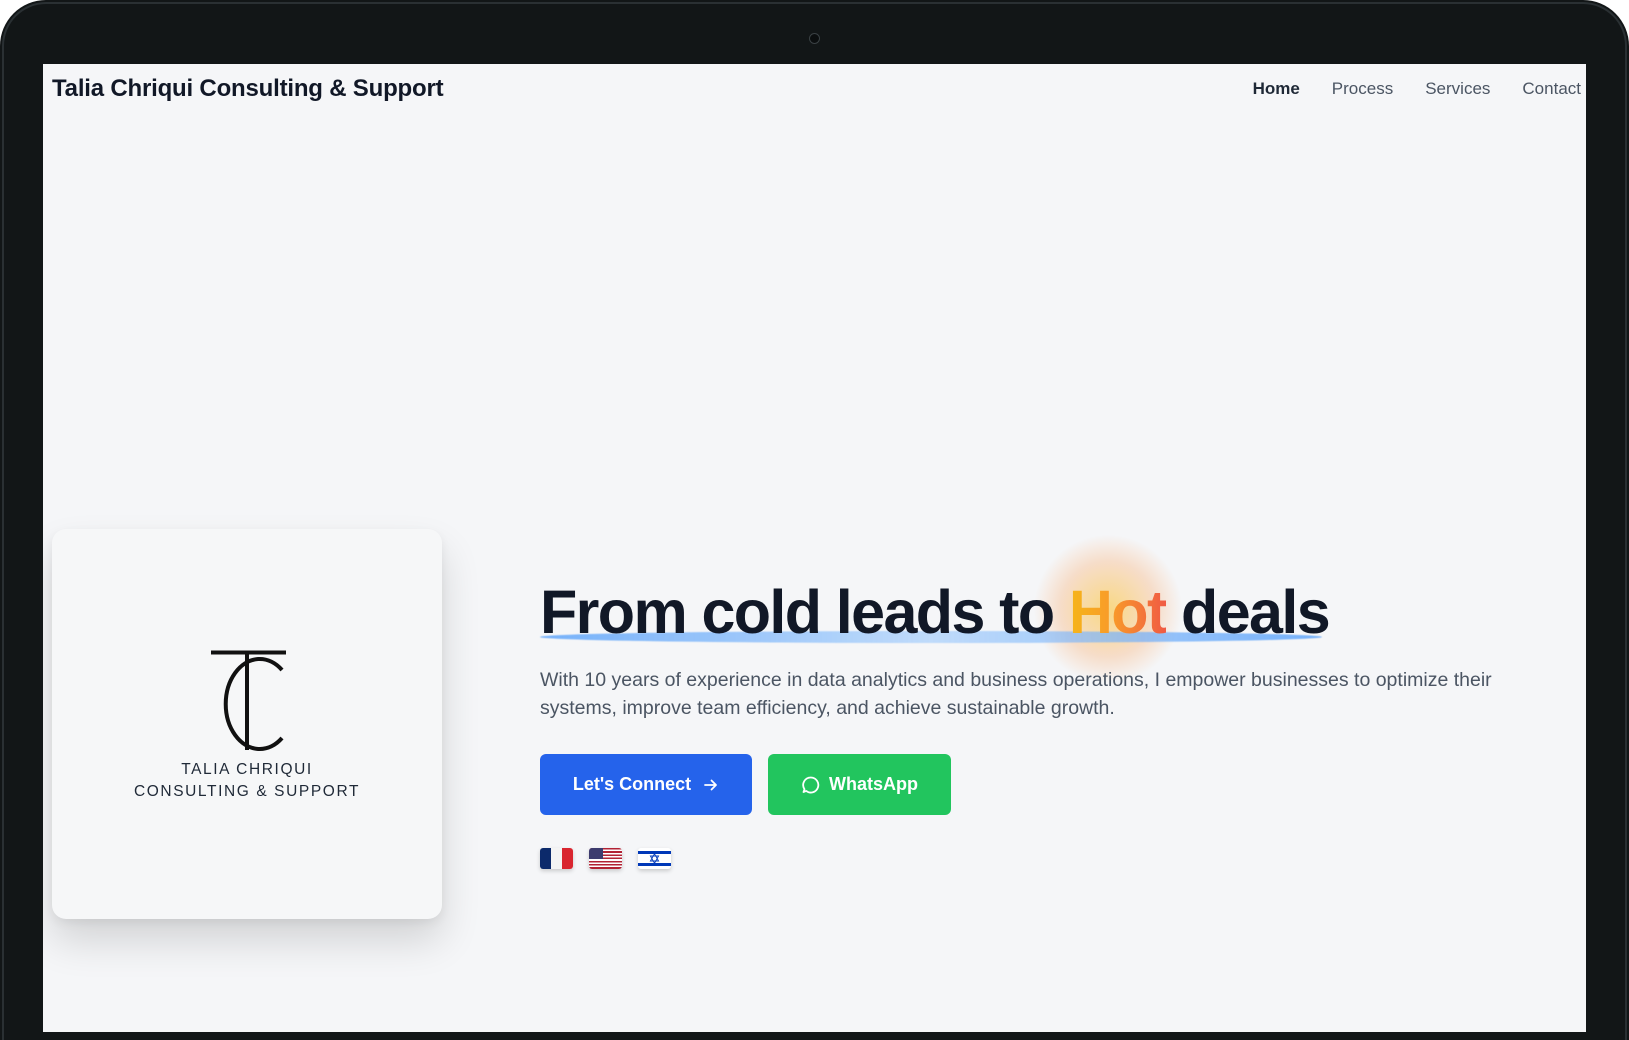 This screenshot has width=1629, height=1040. Describe the element at coordinates (711, 784) in the screenshot. I see `arrow-right-icon` at that location.